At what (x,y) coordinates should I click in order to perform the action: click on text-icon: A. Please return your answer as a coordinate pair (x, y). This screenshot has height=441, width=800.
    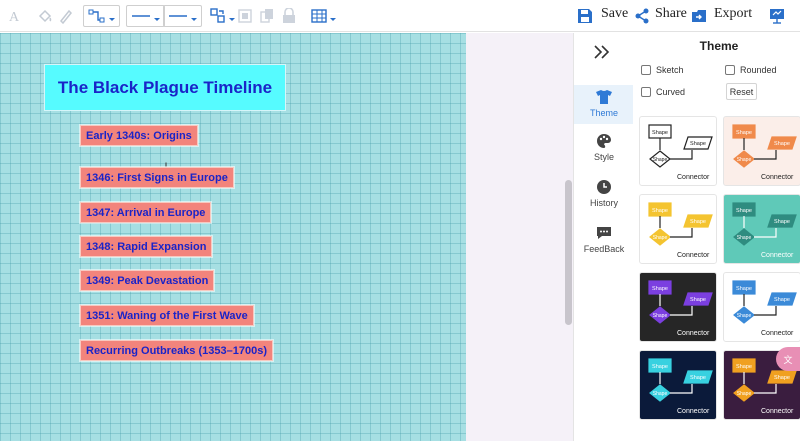
    Looking at the image, I should click on (14, 16).